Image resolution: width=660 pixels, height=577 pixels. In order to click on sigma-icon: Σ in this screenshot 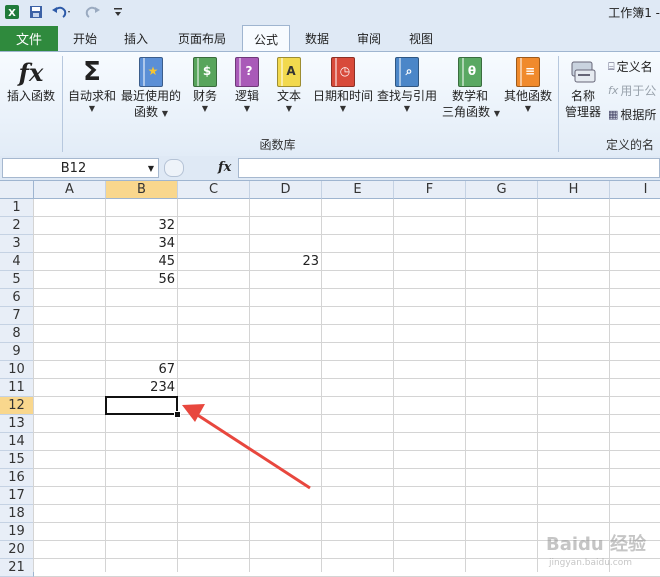, I will do `click(92, 72)`.